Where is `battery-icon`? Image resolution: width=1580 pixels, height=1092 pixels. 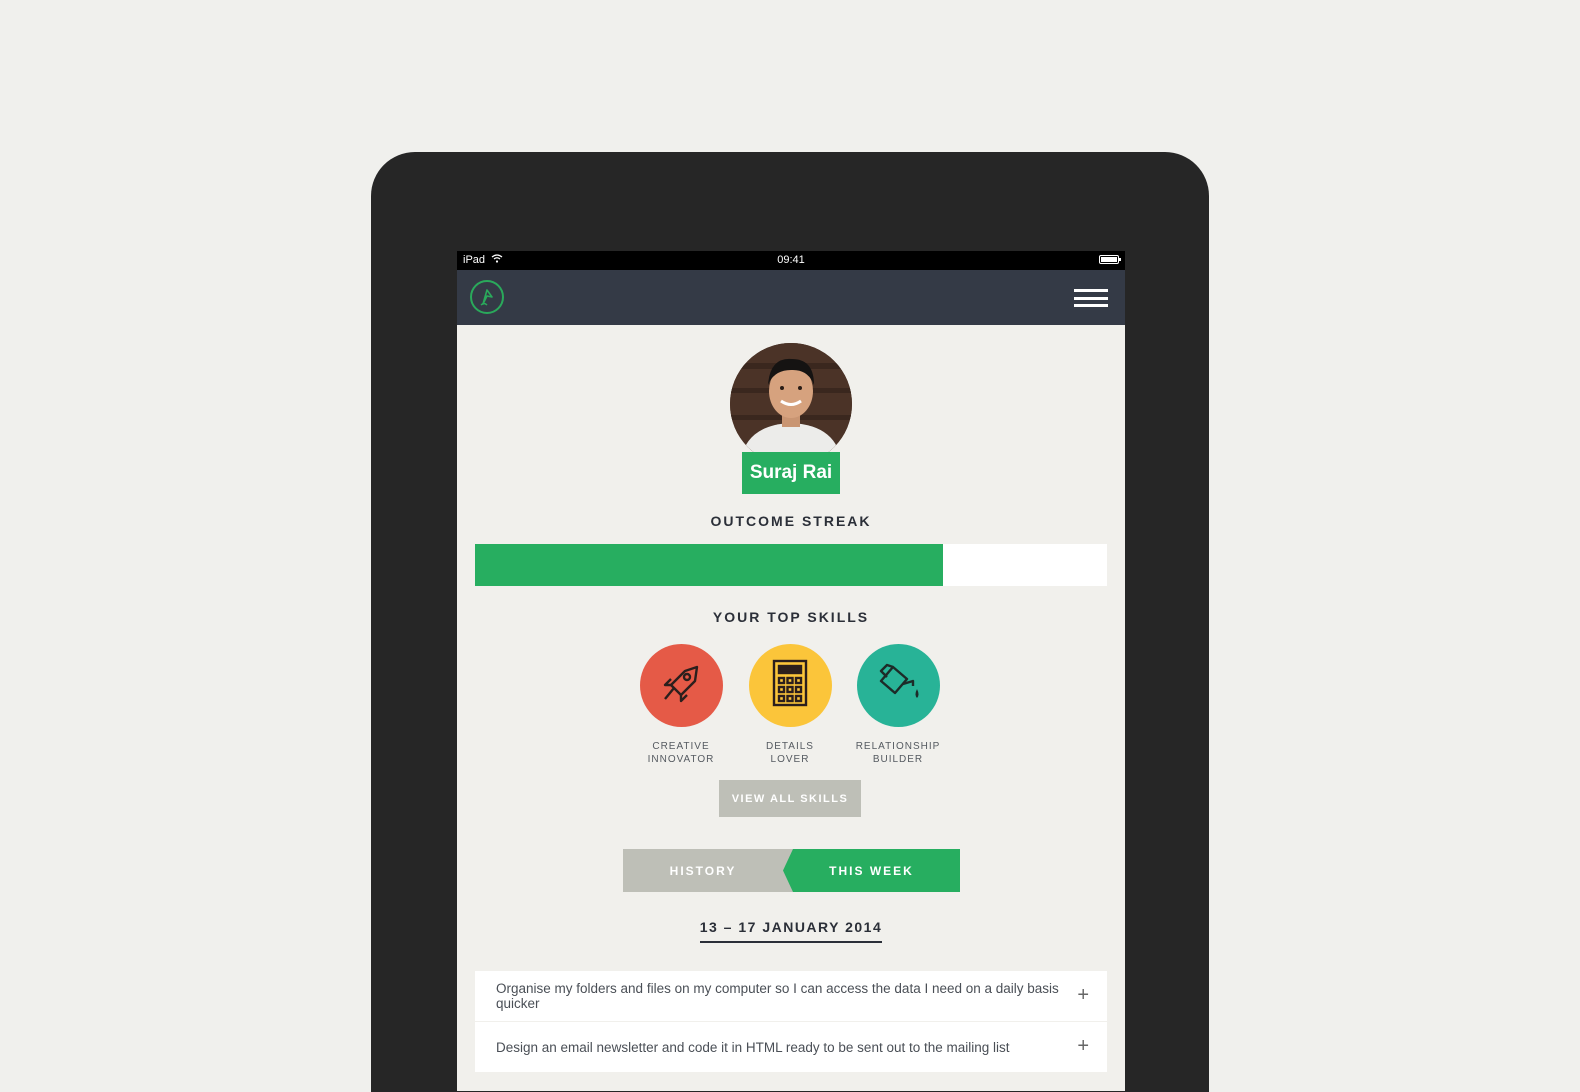
battery-icon is located at coordinates (1110, 259).